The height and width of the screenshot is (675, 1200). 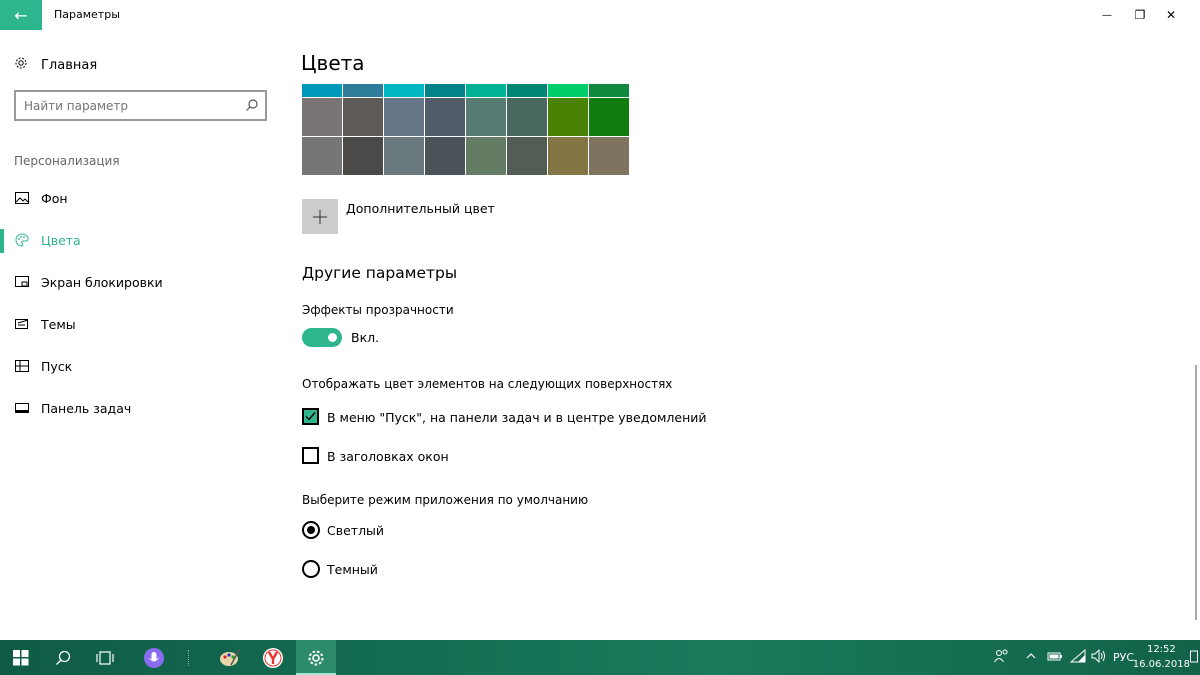 I want to click on title-bar: ← Параметры — ❐ ✕, so click(x=600, y=15).